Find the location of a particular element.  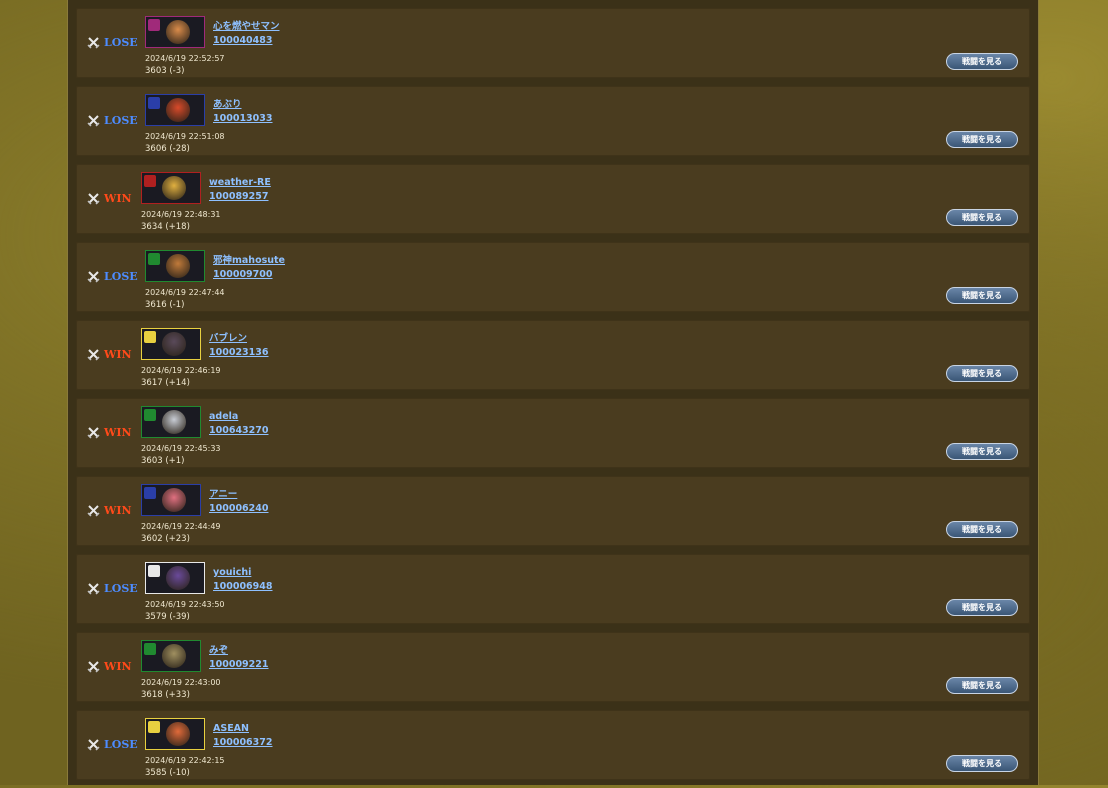

match-datetime: 2024/6/19 22:44:49 is located at coordinates (181, 526).